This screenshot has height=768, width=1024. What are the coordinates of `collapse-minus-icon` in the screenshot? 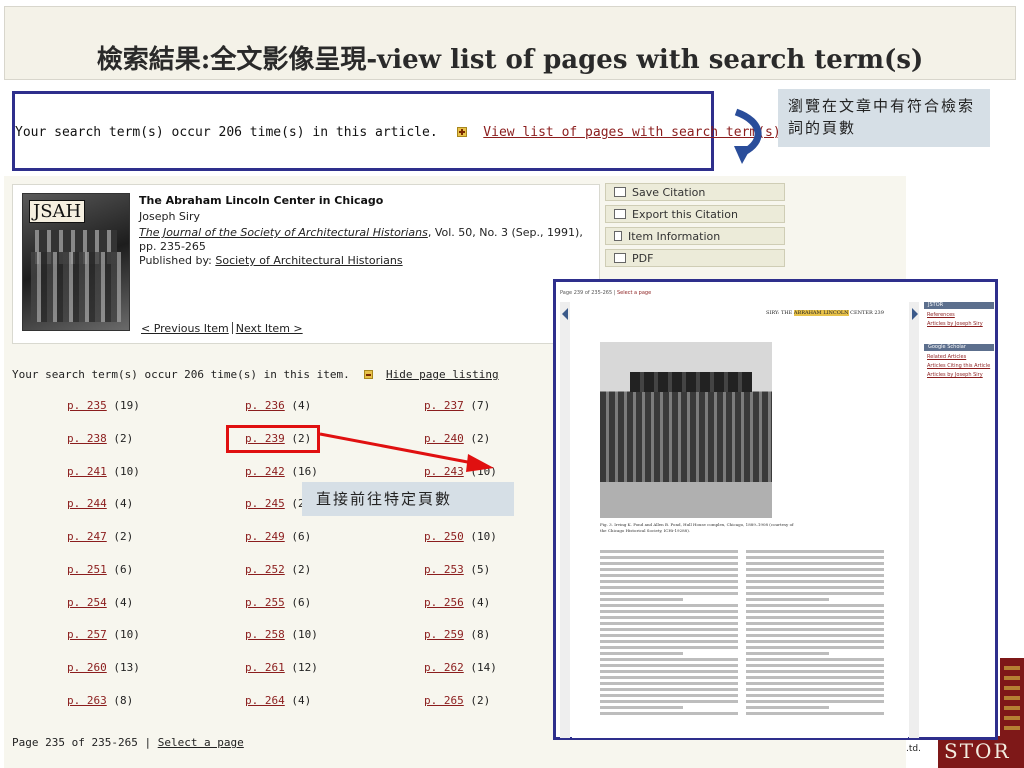 It's located at (369, 374).